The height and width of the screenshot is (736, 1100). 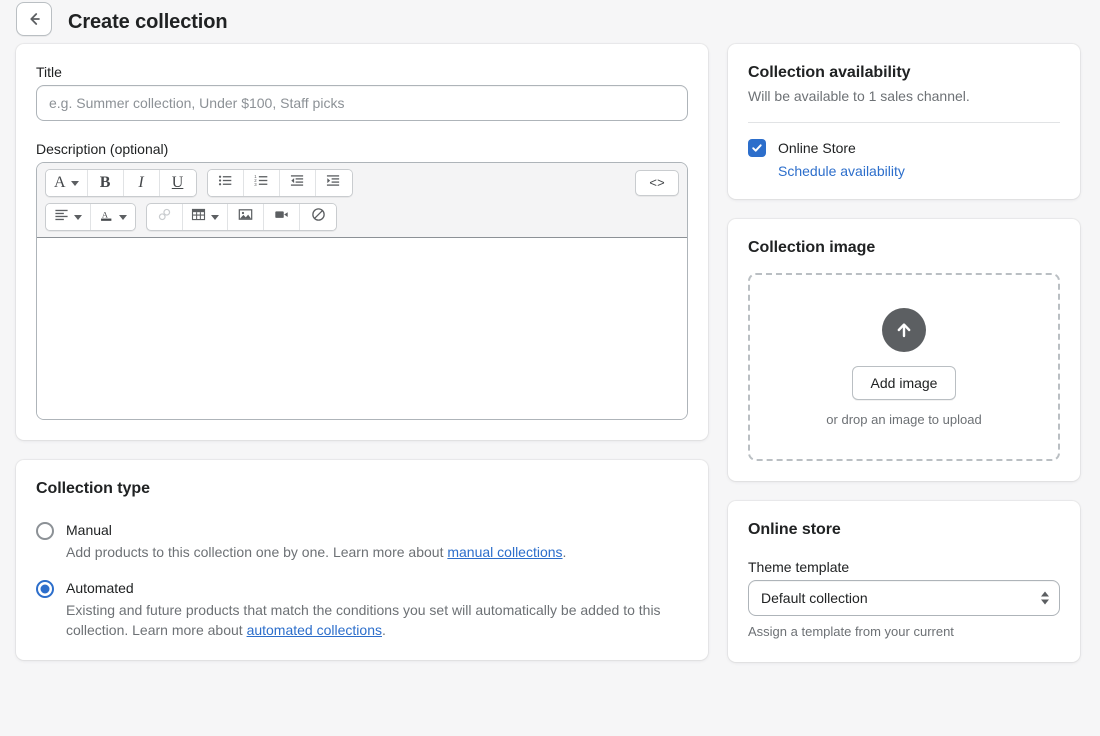 What do you see at coordinates (100, 588) in the screenshot?
I see `radio-automated-label: Automated` at bounding box center [100, 588].